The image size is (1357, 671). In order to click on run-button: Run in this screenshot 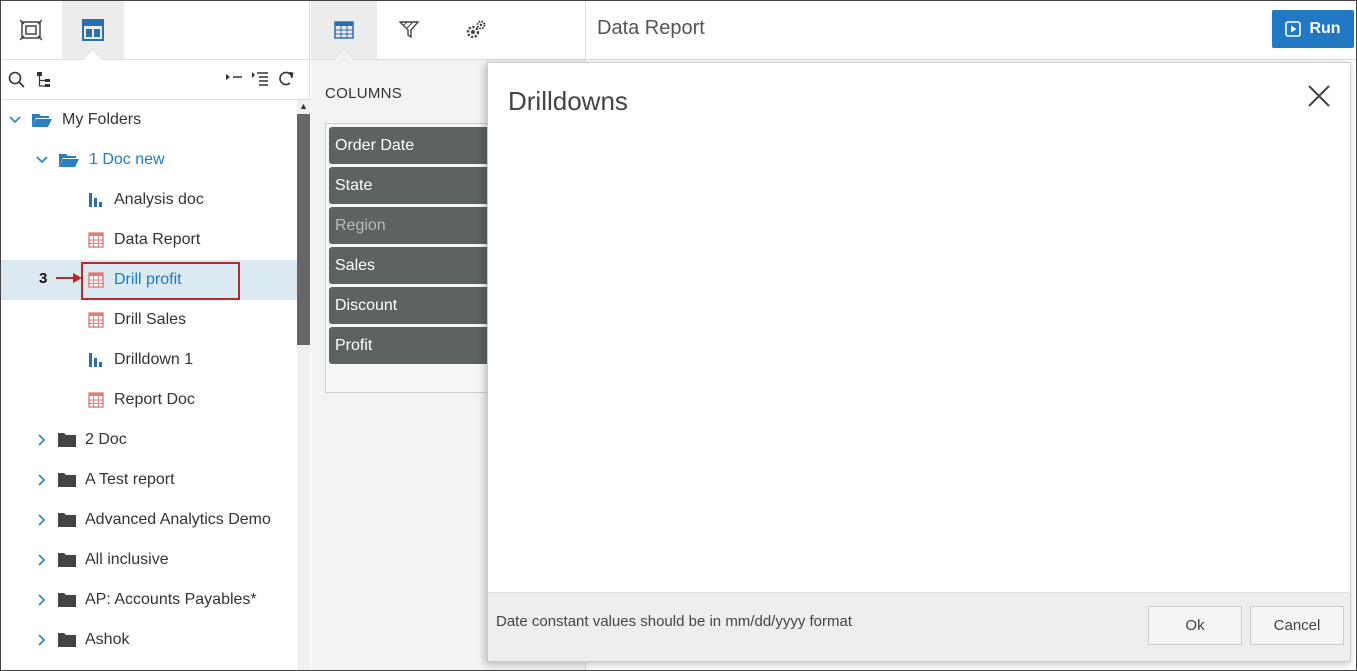, I will do `click(1313, 29)`.